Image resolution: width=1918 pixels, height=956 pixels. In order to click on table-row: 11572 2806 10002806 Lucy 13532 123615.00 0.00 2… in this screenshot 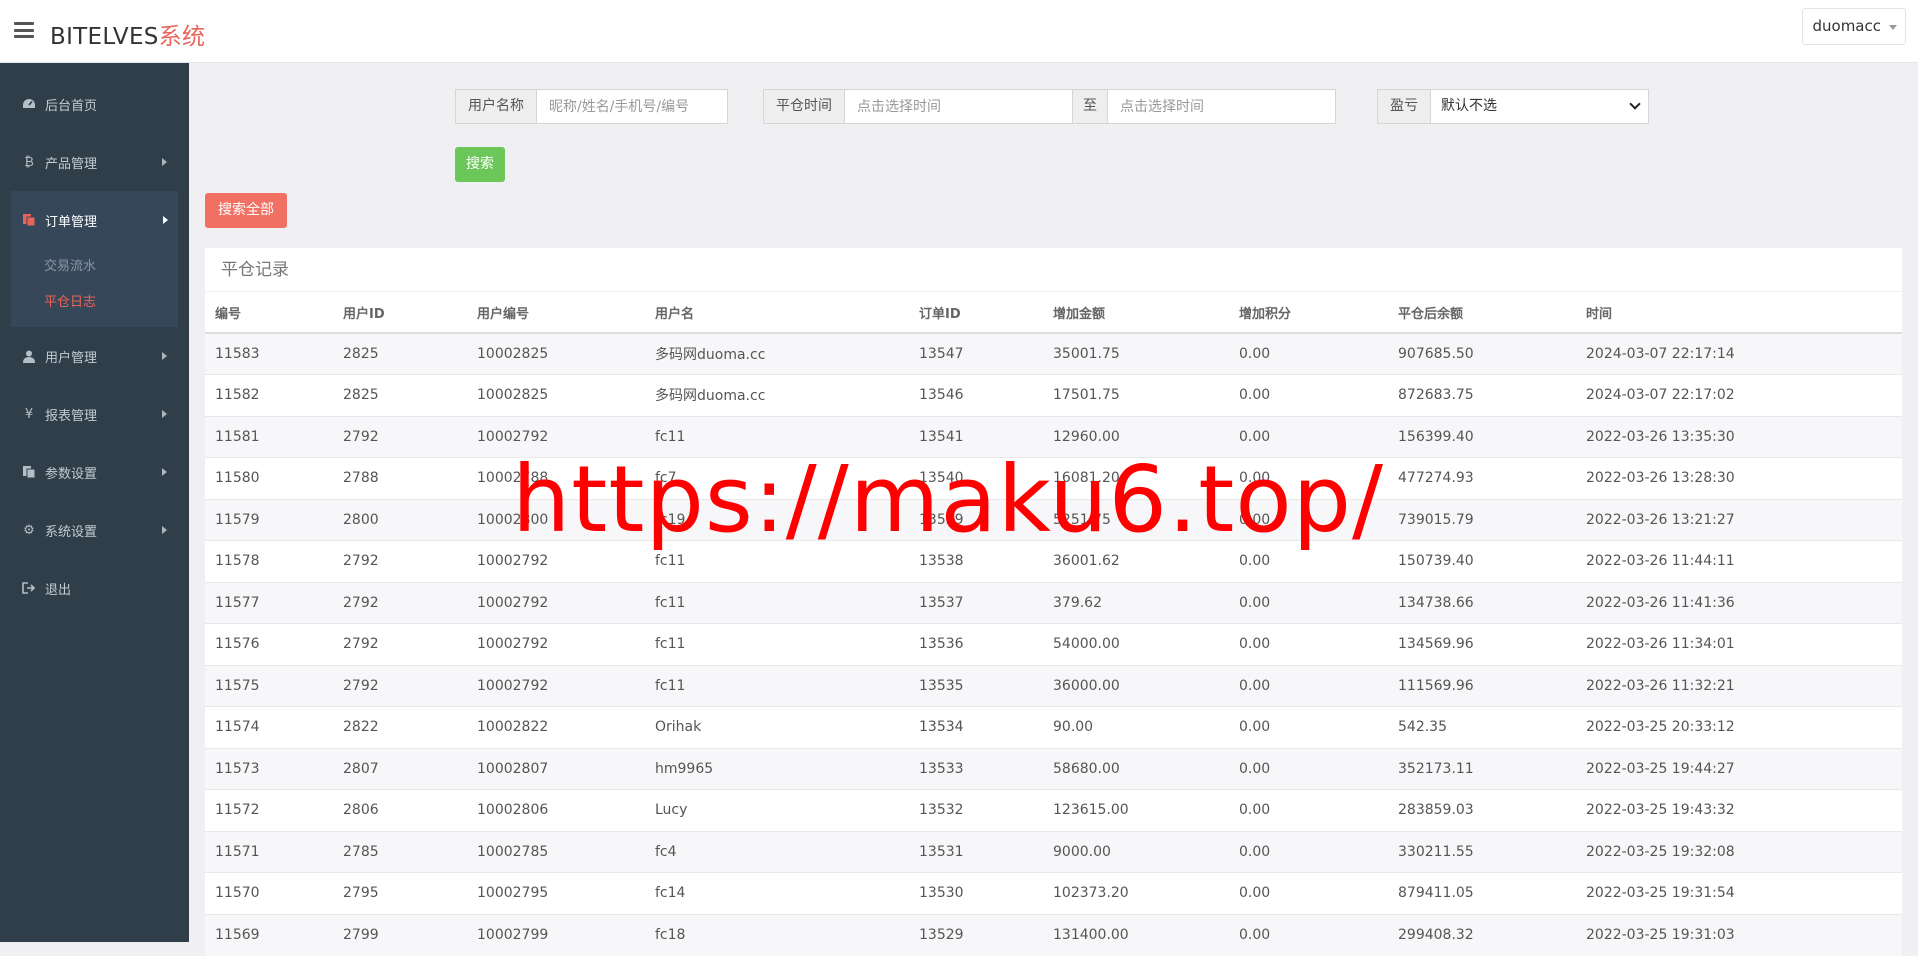, I will do `click(1053, 810)`.